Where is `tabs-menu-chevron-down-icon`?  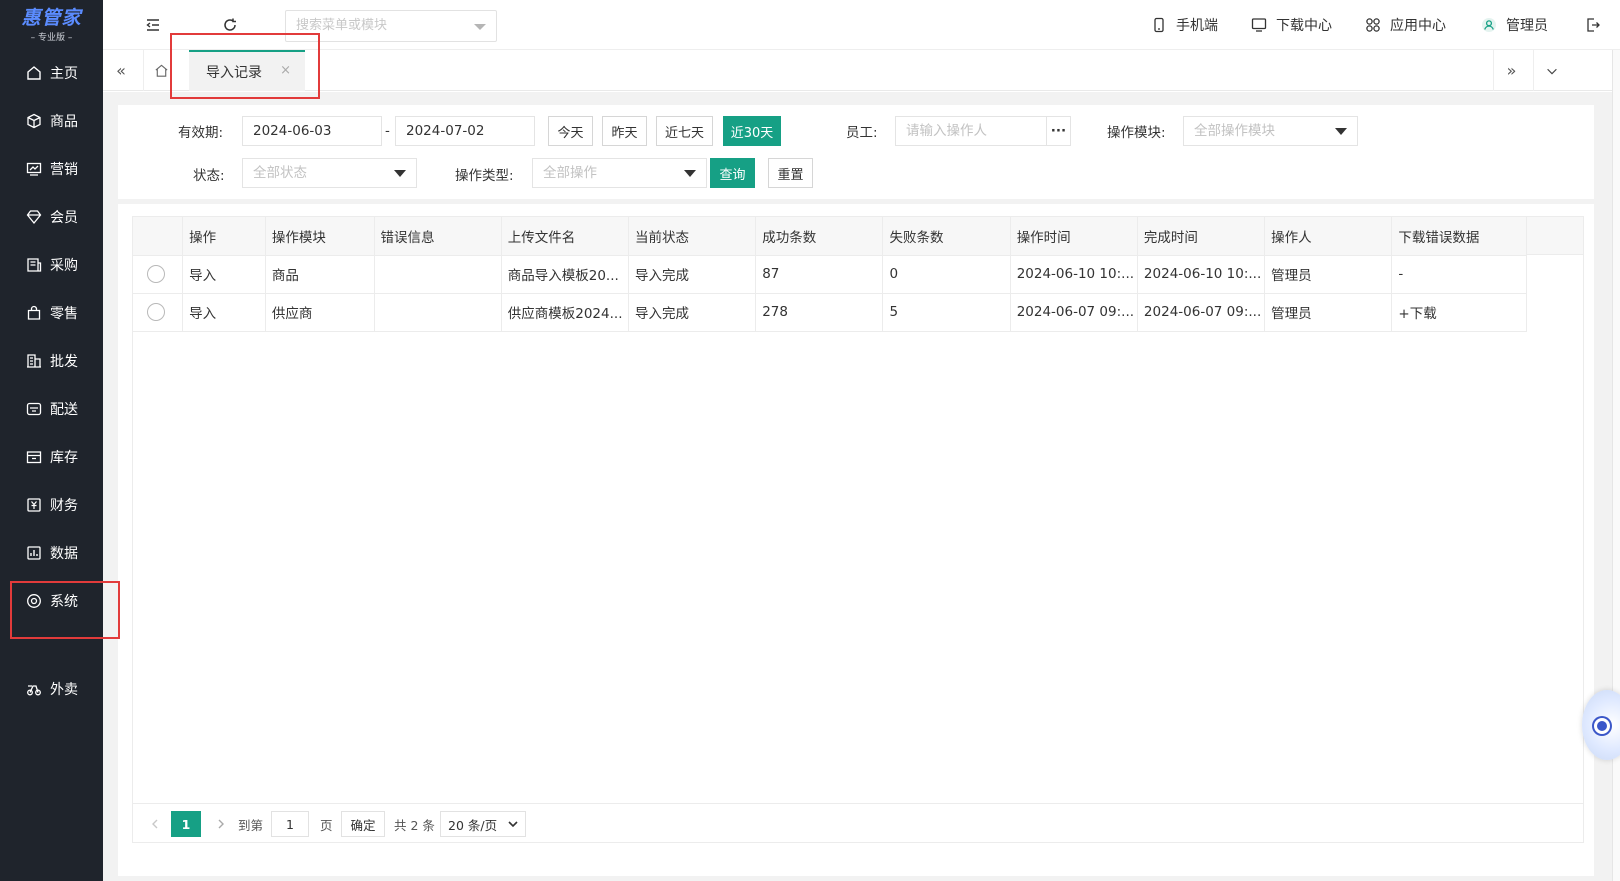 tabs-menu-chevron-down-icon is located at coordinates (1551, 70).